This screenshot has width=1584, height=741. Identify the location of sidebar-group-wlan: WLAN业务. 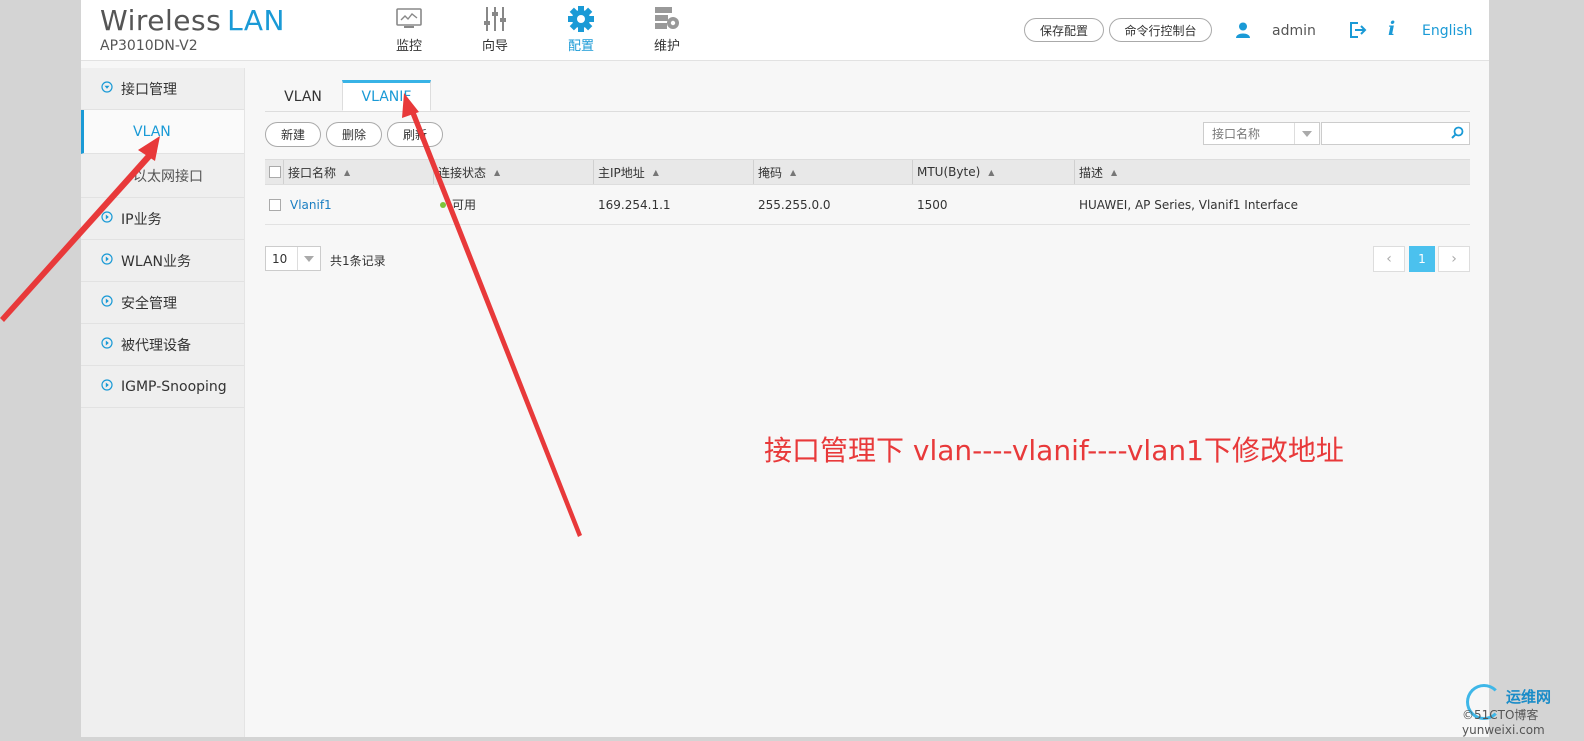
(162, 261).